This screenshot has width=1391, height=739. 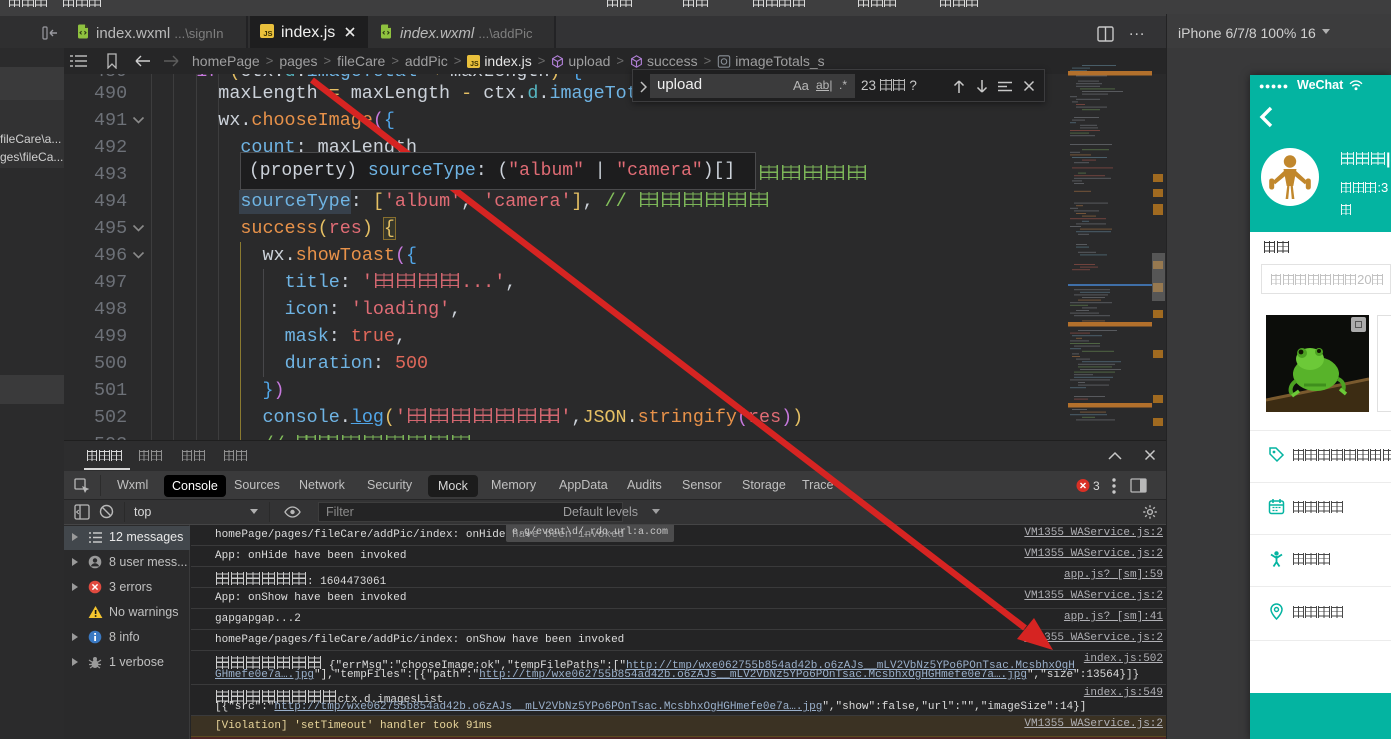 What do you see at coordinates (1096, 486) in the screenshot?
I see `svg-text: 3` at bounding box center [1096, 486].